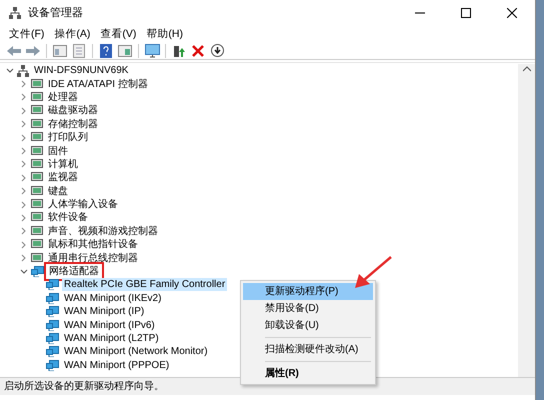  Describe the element at coordinates (55, 13) in the screenshot. I see `window-title: 设备管理器` at that location.